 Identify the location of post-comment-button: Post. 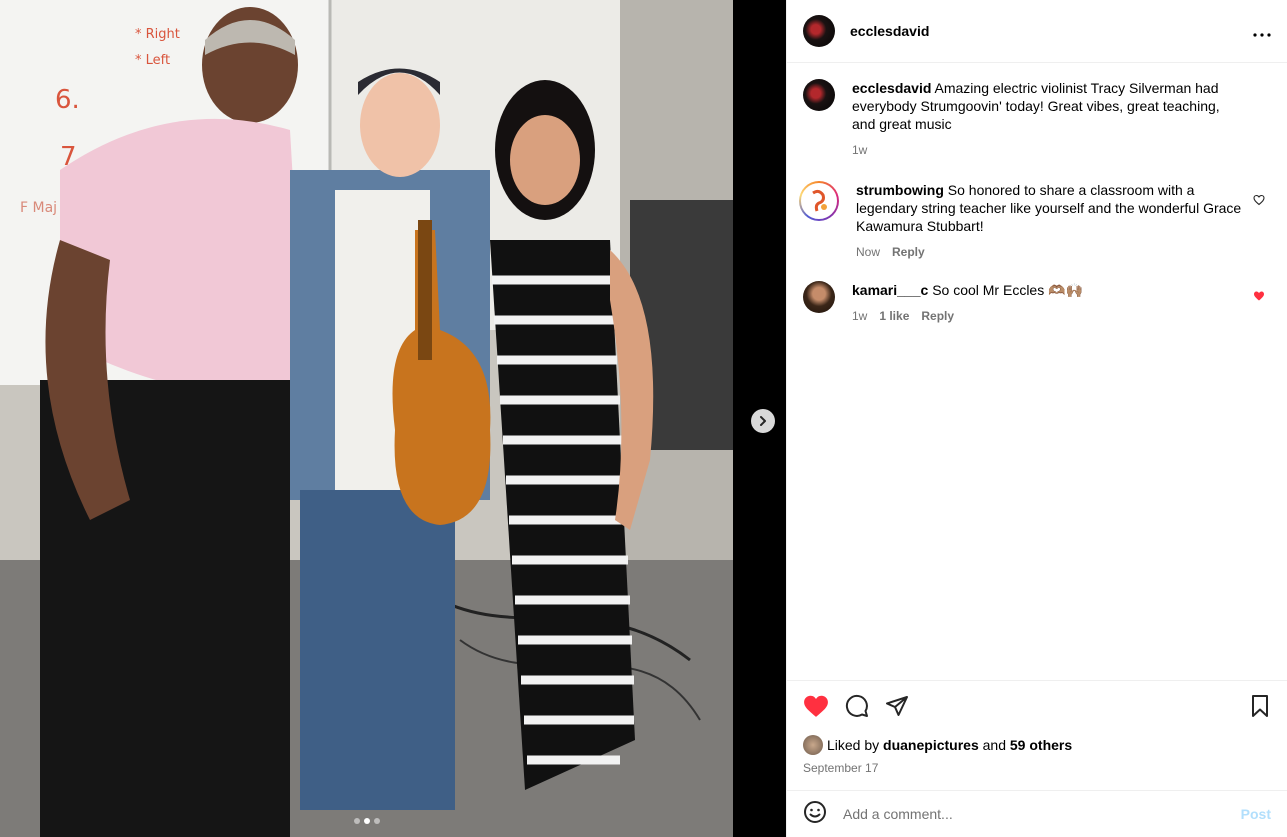
(1256, 814).